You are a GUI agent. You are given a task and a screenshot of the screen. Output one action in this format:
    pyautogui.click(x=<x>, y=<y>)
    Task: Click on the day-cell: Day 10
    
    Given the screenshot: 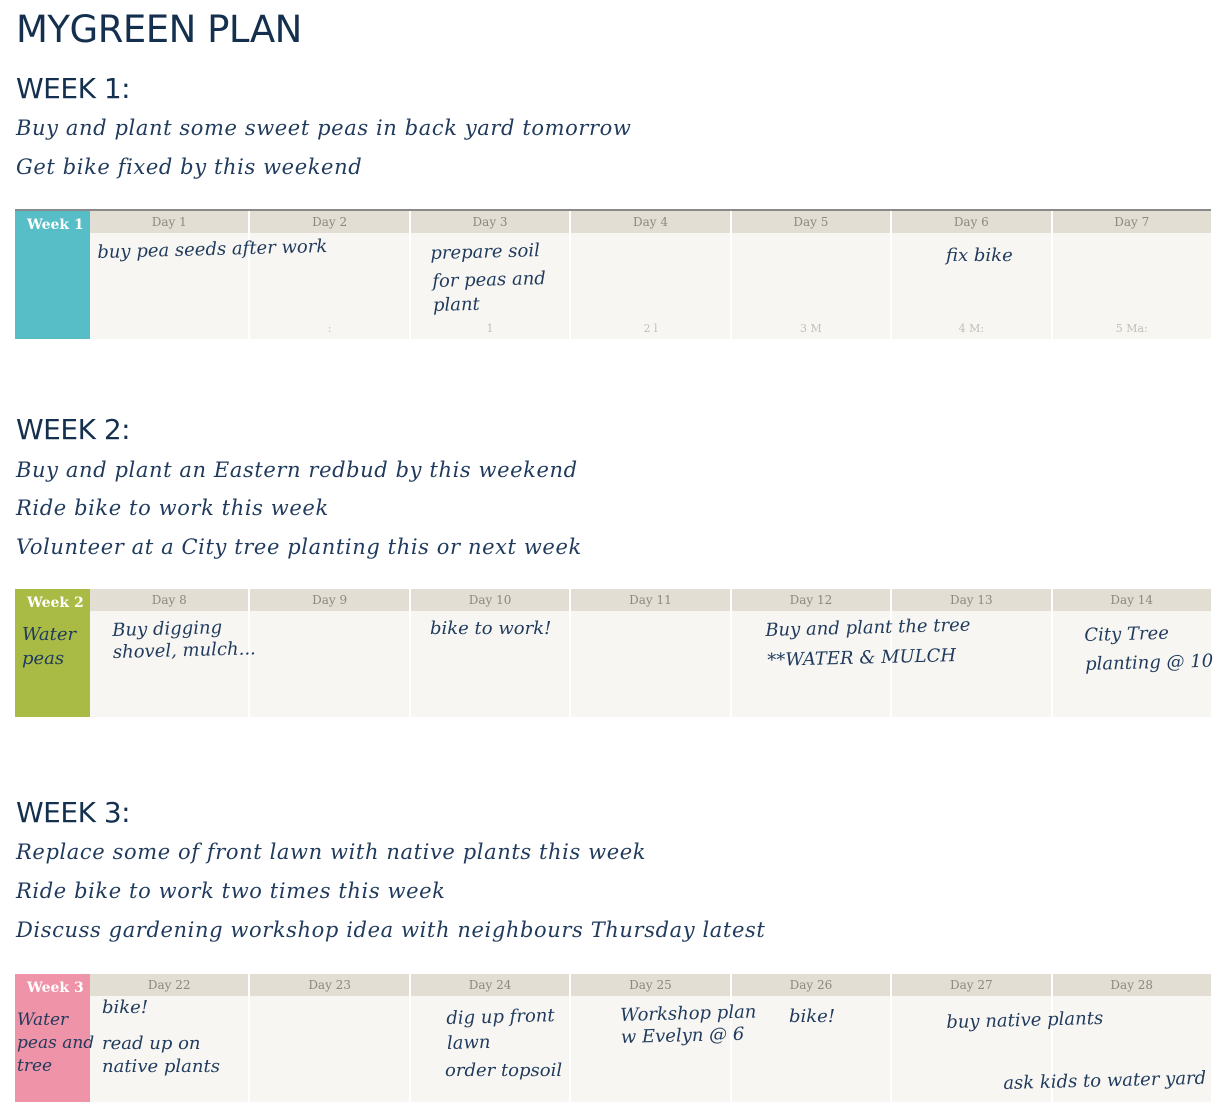 What is the action you would take?
    pyautogui.click(x=489, y=653)
    